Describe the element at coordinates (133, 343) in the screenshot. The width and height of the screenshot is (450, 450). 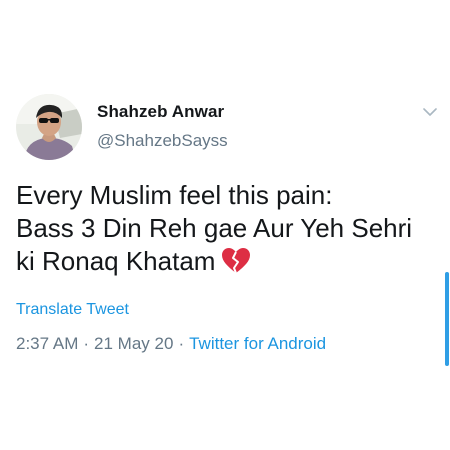
I see `tweet-date: 21 May 20` at that location.